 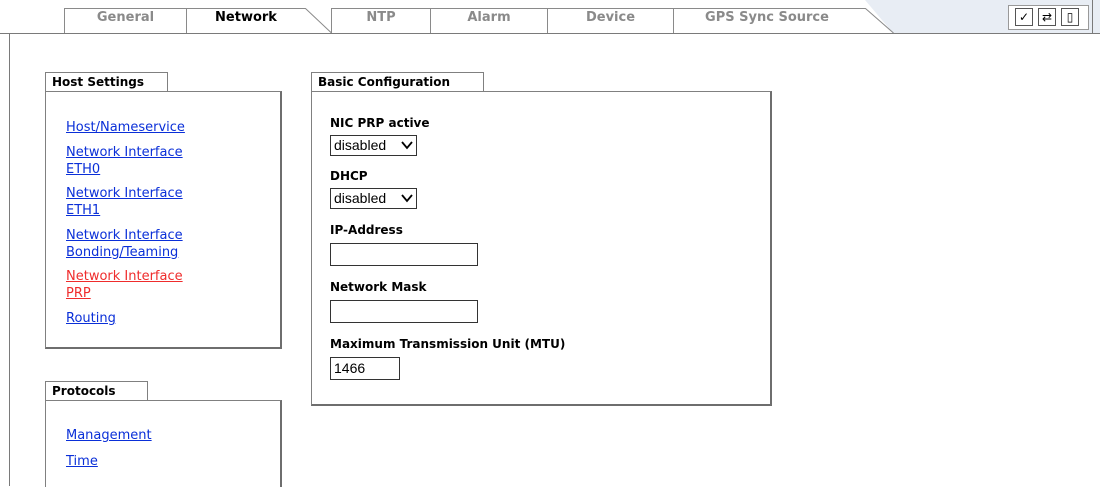 What do you see at coordinates (124, 285) in the screenshot?
I see `link-network-interface-prp: Network Interface PRP` at bounding box center [124, 285].